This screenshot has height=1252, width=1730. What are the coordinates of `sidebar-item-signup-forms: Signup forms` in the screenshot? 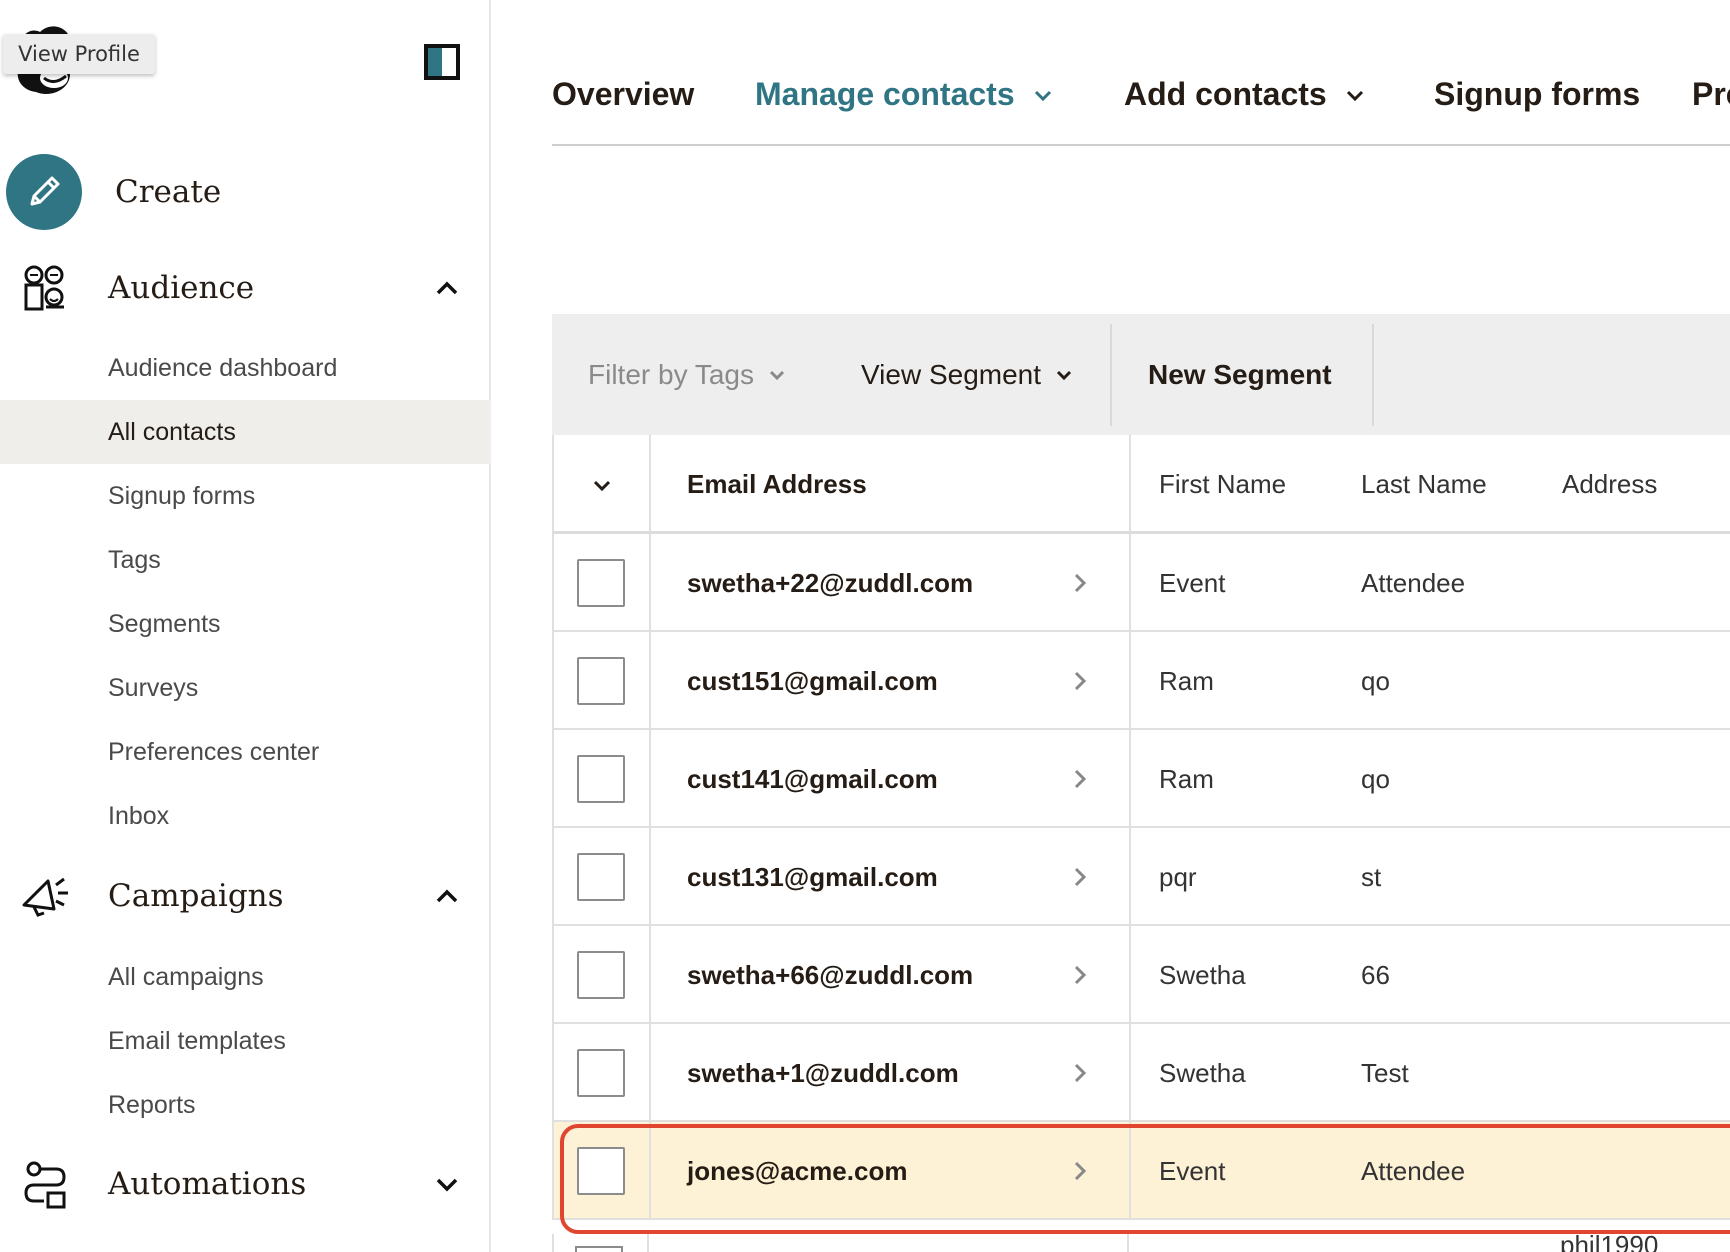 It's located at (245, 496).